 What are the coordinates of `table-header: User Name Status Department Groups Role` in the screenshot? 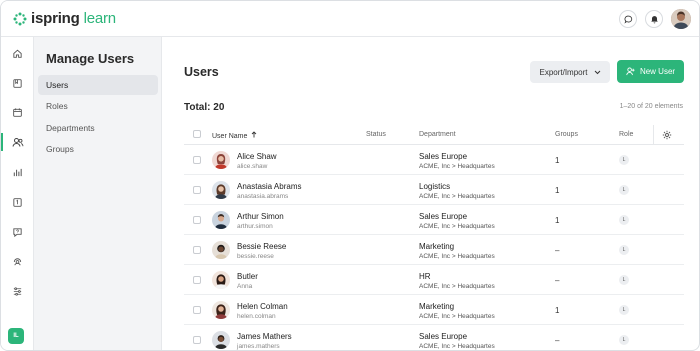 It's located at (434, 135).